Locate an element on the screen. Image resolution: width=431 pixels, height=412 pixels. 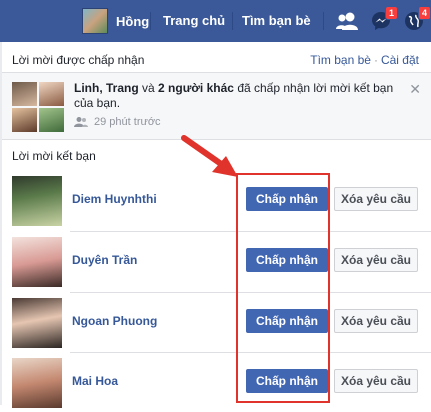
messages-badge: 1 is located at coordinates (391, 13).